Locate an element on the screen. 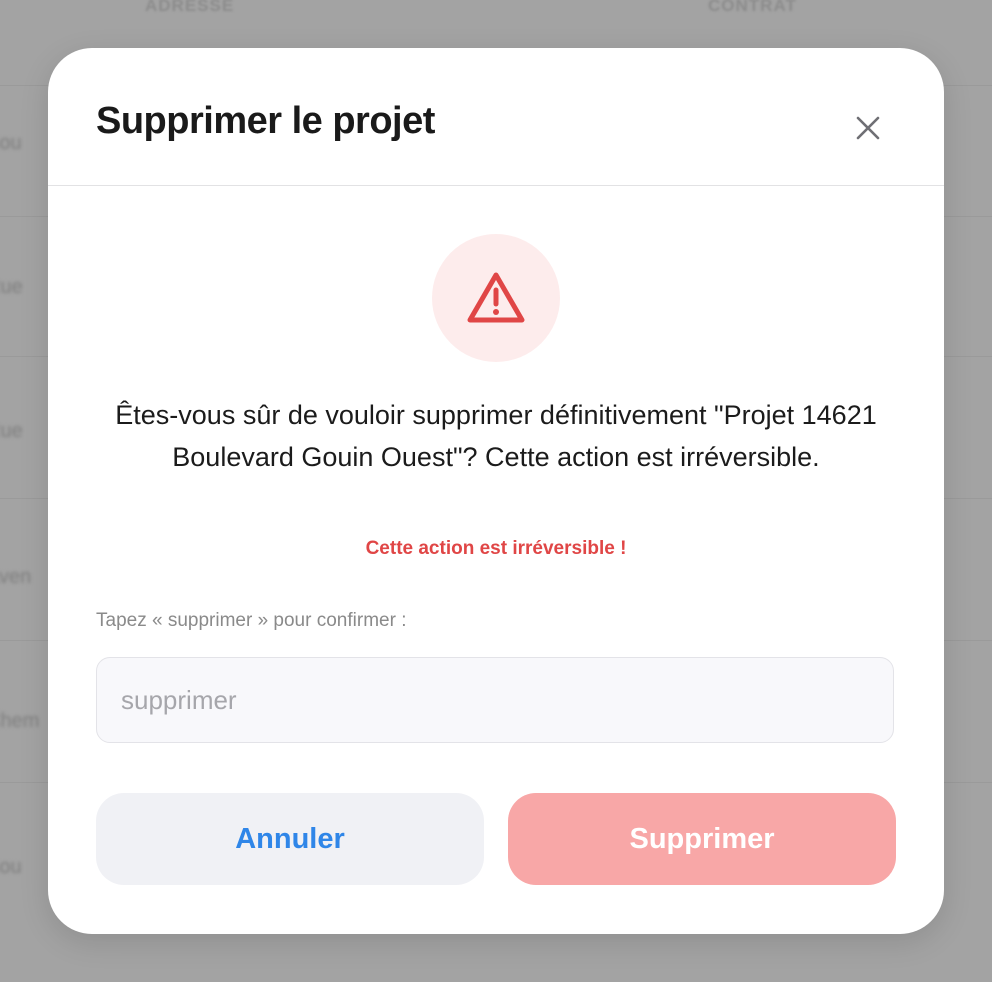 Image resolution: width=992 pixels, height=982 pixels. warning-badge is located at coordinates (496, 298).